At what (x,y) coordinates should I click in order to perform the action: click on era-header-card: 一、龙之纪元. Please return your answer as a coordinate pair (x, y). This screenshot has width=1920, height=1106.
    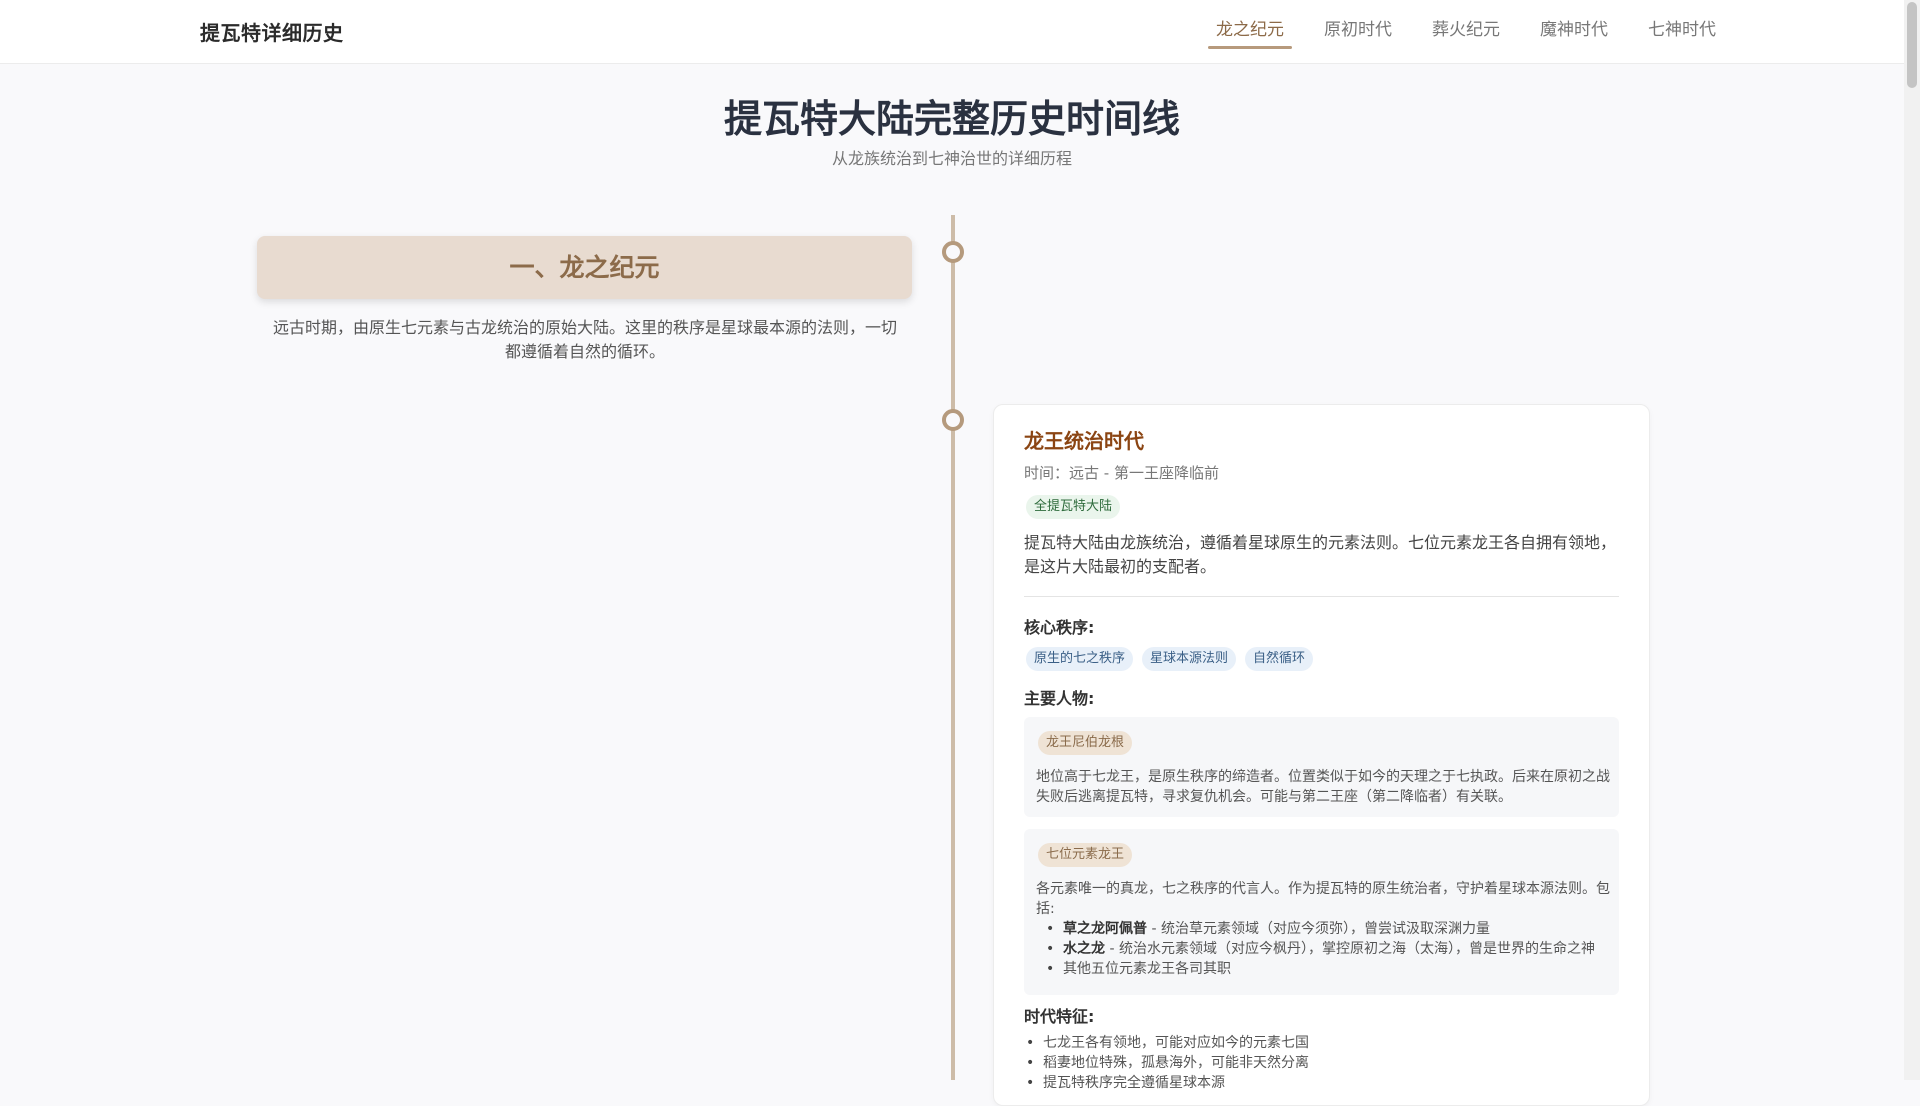
    Looking at the image, I should click on (584, 267).